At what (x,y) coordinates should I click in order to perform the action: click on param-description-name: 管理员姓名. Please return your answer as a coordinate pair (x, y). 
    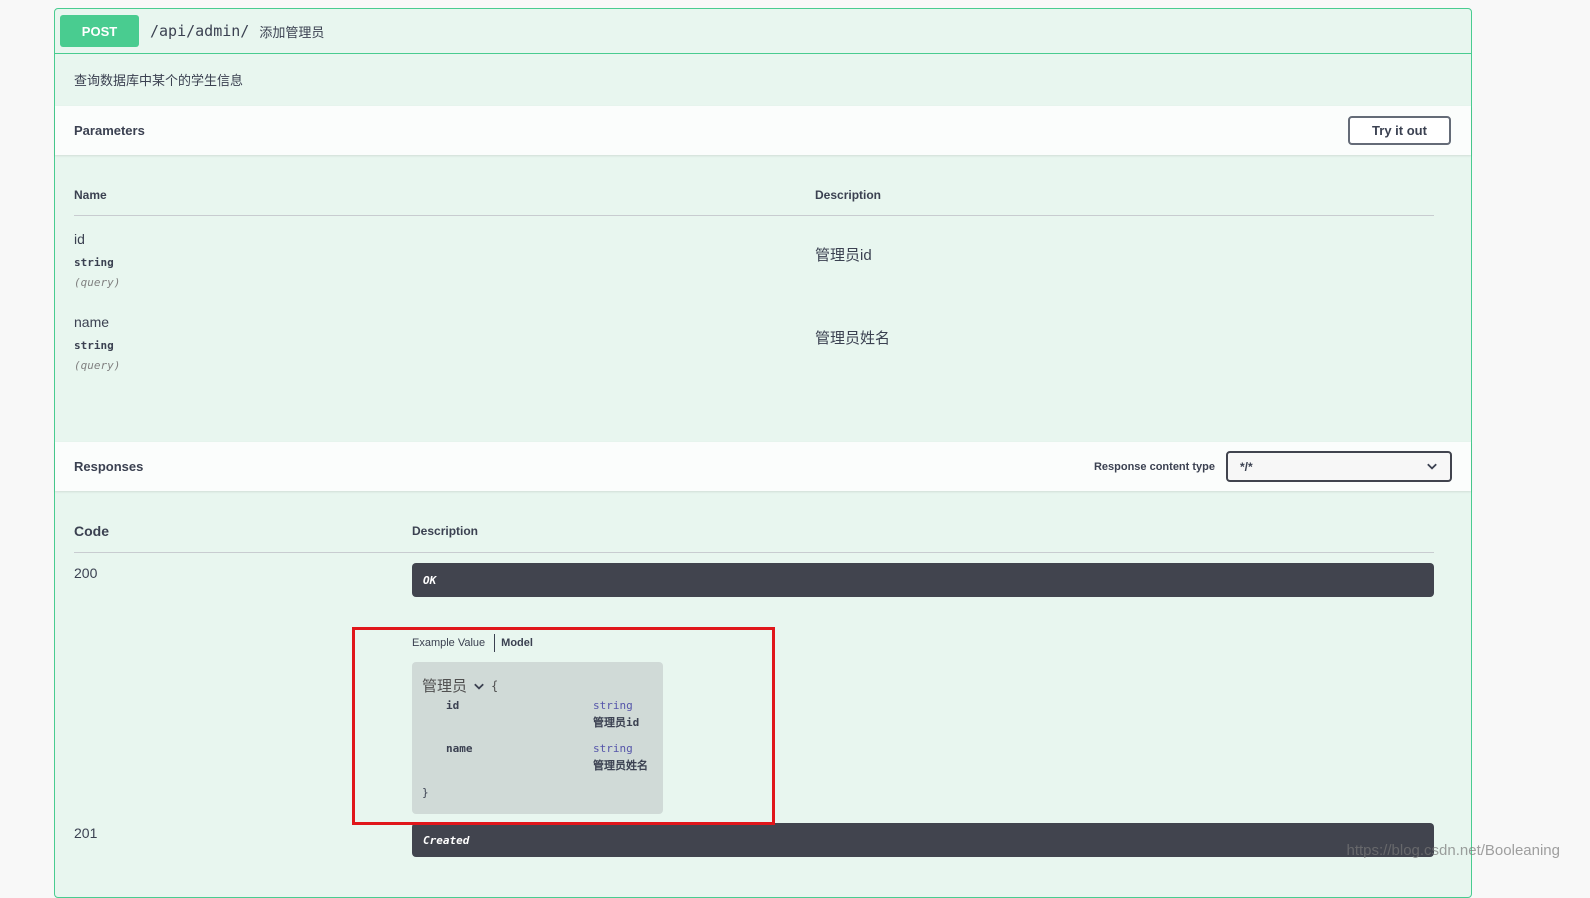
    Looking at the image, I should click on (853, 338).